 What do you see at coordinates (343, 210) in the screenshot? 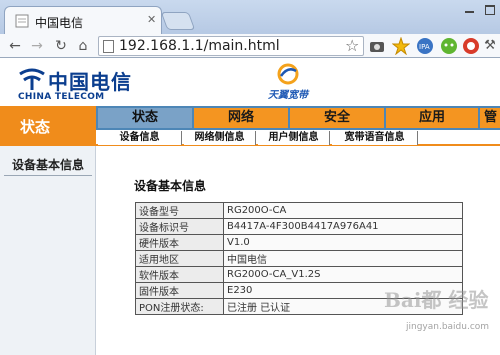
I see `row-value: RG200O-CA` at bounding box center [343, 210].